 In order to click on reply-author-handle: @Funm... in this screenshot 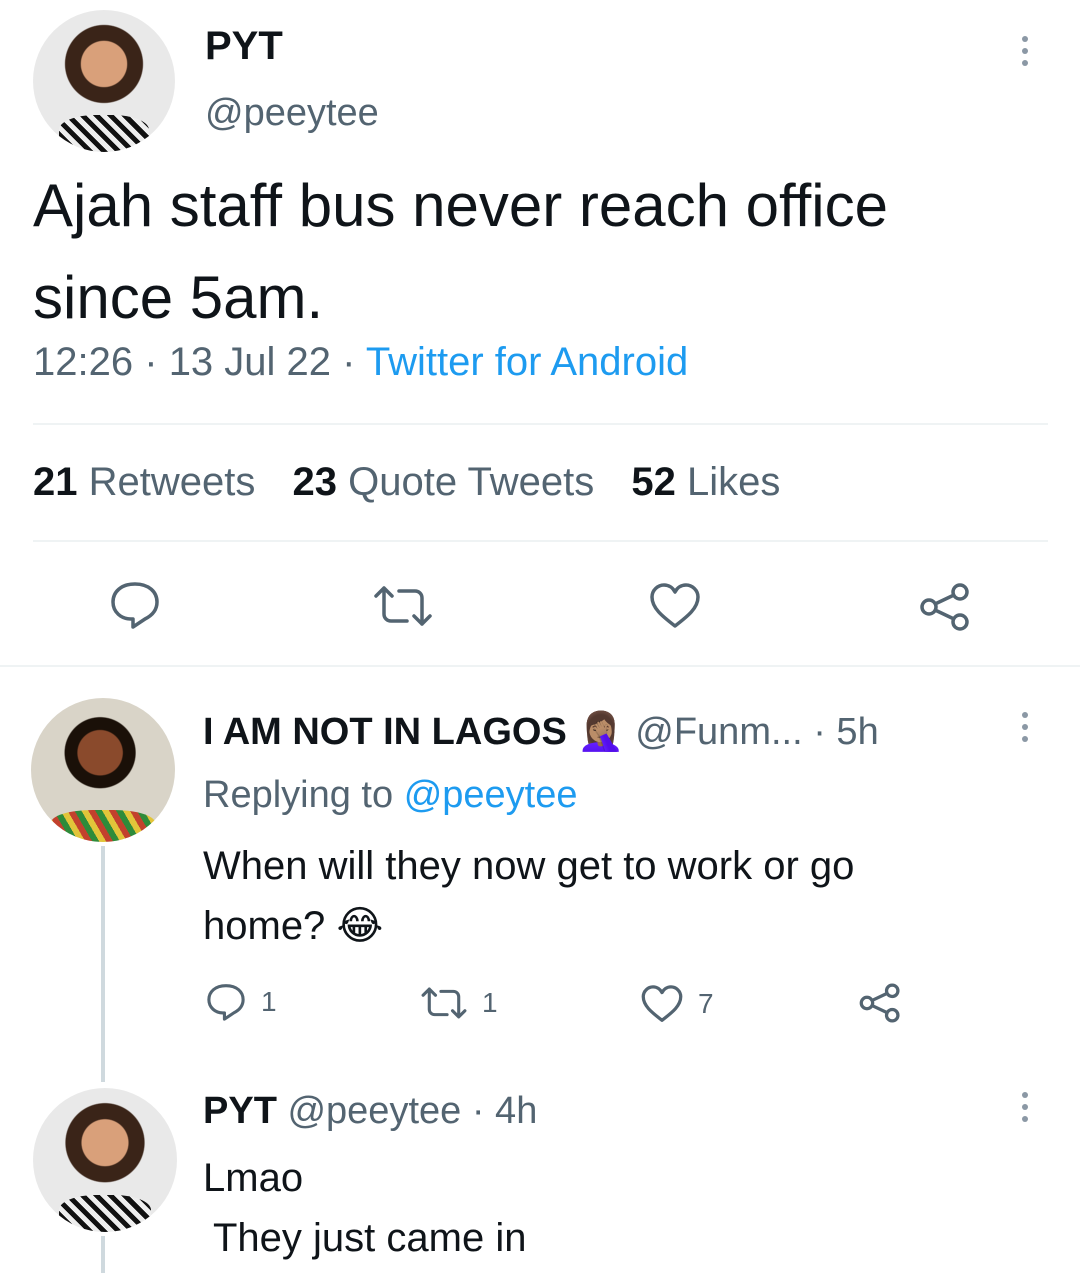, I will do `click(718, 732)`.